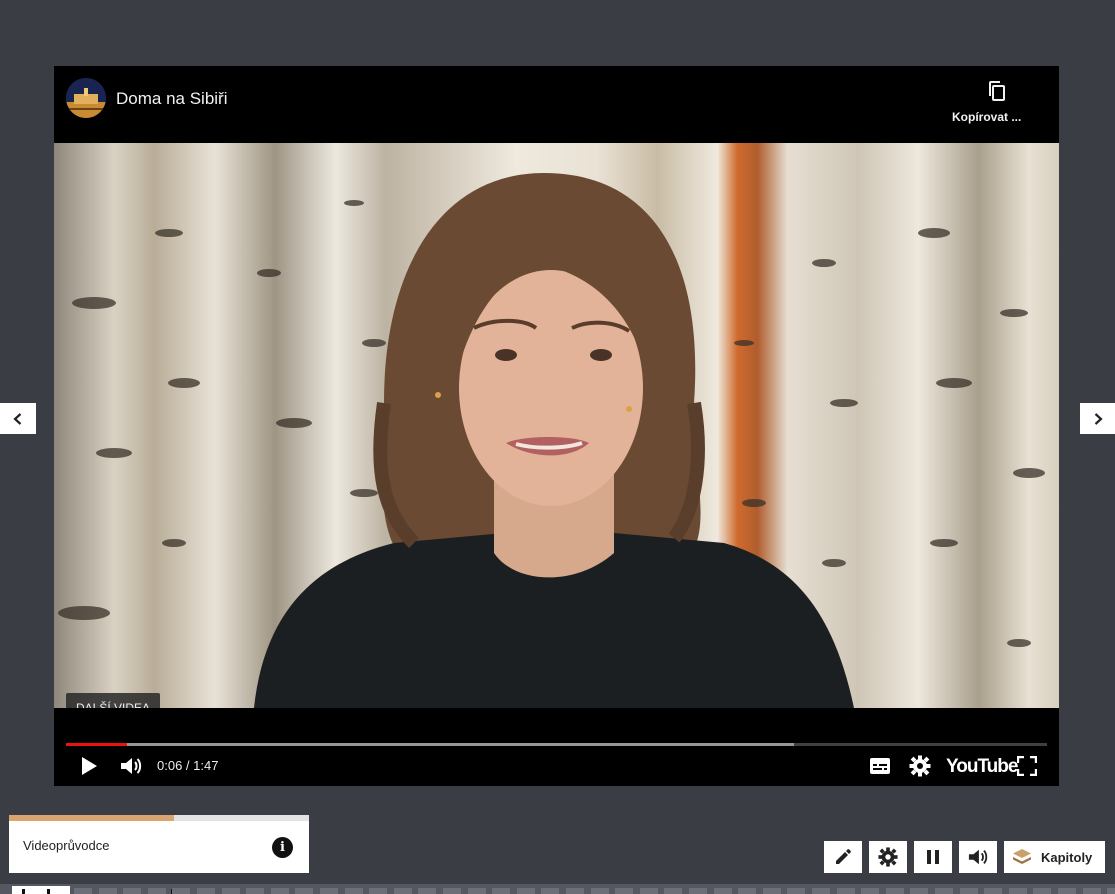 This screenshot has width=1115, height=894. What do you see at coordinates (997, 91) in the screenshot?
I see `copy-icon` at bounding box center [997, 91].